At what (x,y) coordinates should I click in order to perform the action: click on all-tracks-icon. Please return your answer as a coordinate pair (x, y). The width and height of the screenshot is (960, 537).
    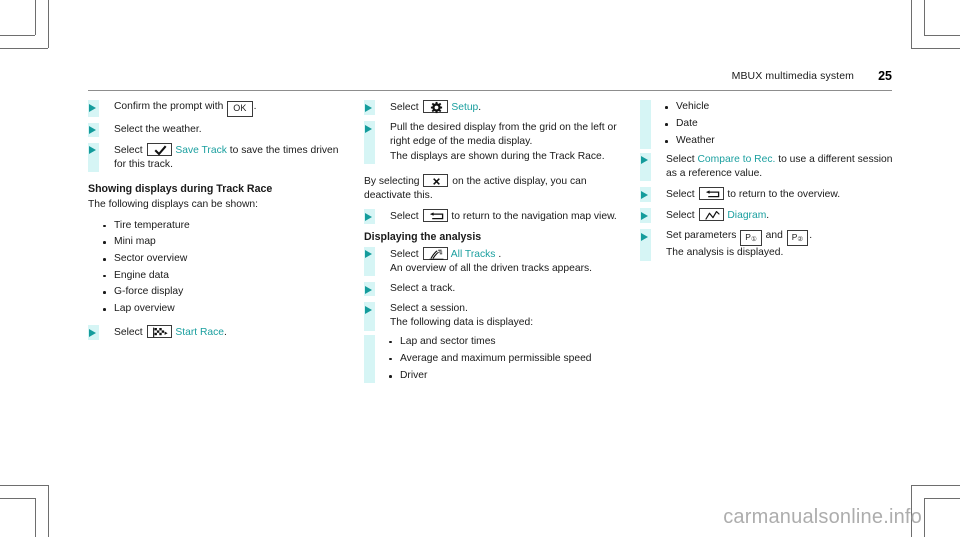
    Looking at the image, I should click on (435, 253).